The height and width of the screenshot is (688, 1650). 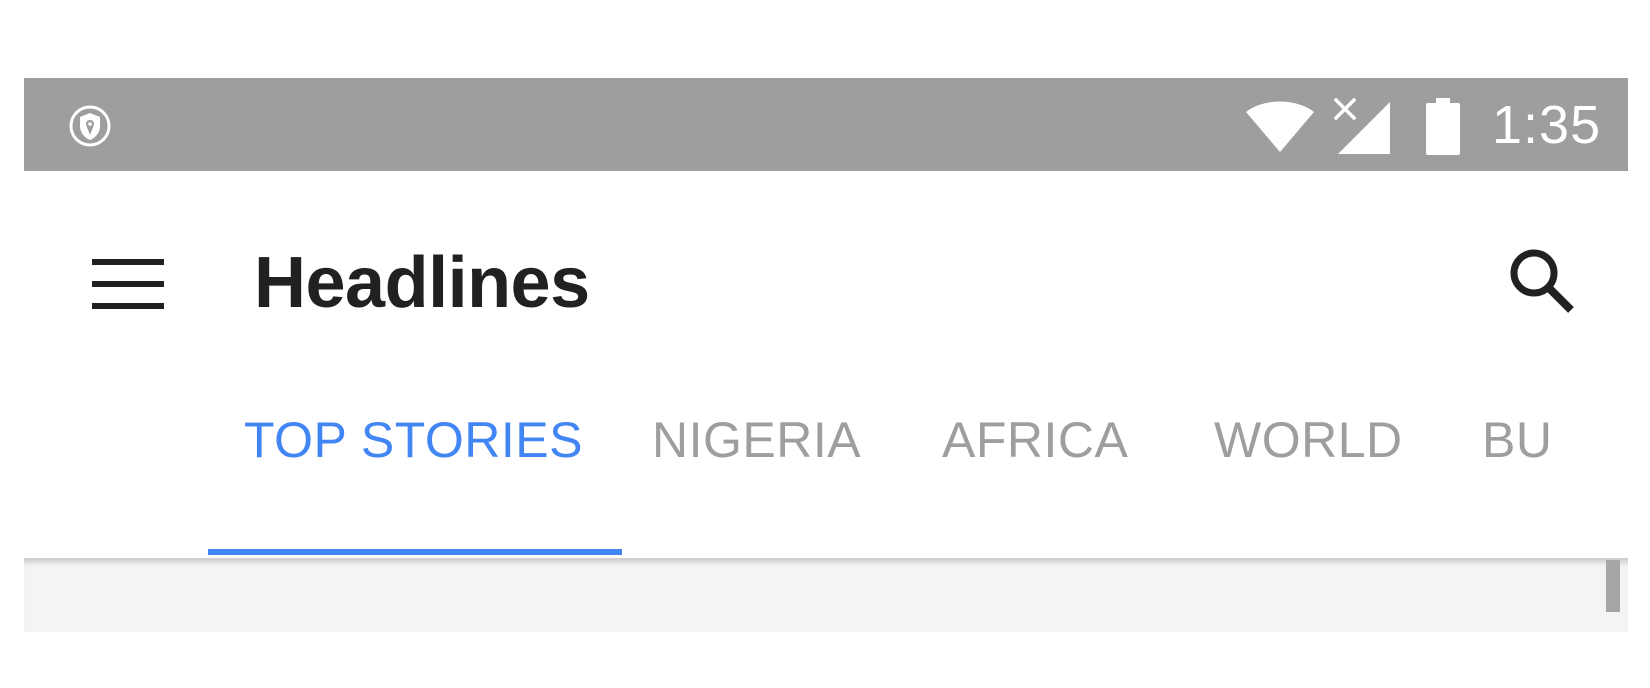 I want to click on no-signal-icon, so click(x=1362, y=126).